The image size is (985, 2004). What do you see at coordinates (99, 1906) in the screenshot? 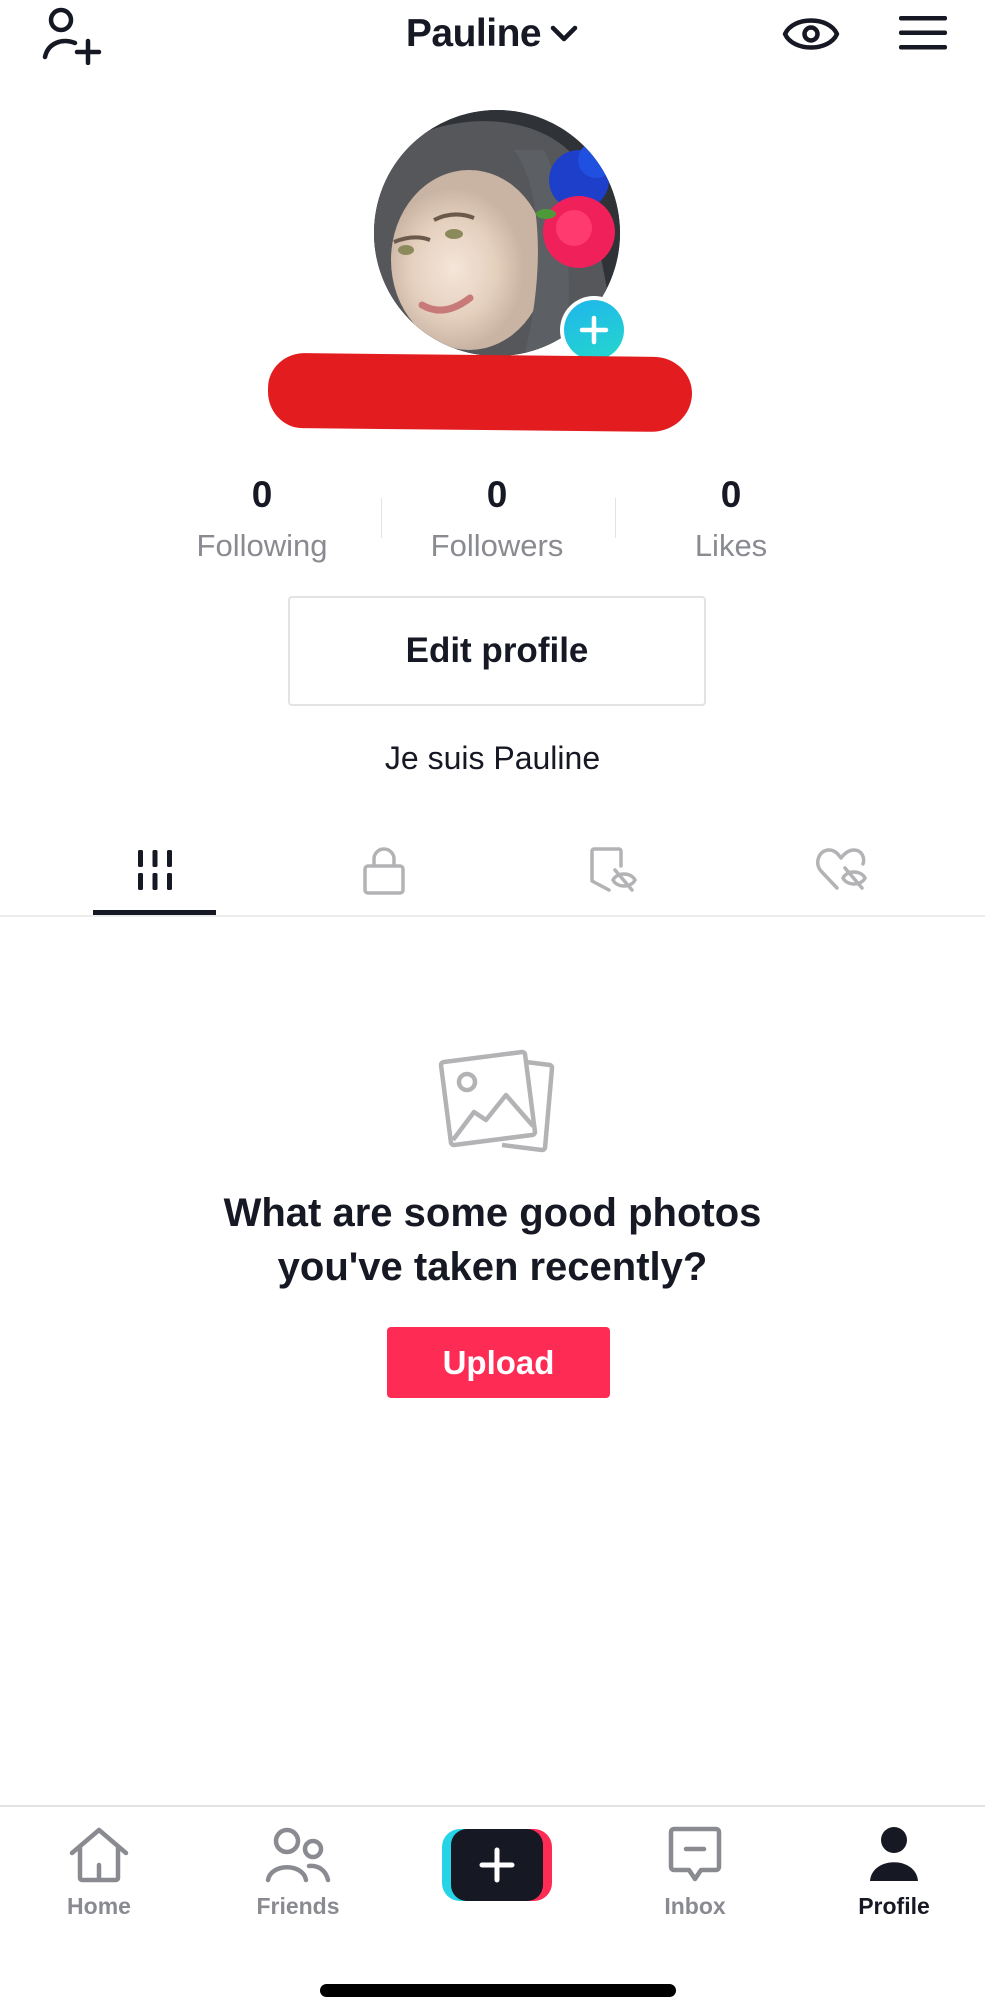
I see `nav-home-label: Home` at bounding box center [99, 1906].